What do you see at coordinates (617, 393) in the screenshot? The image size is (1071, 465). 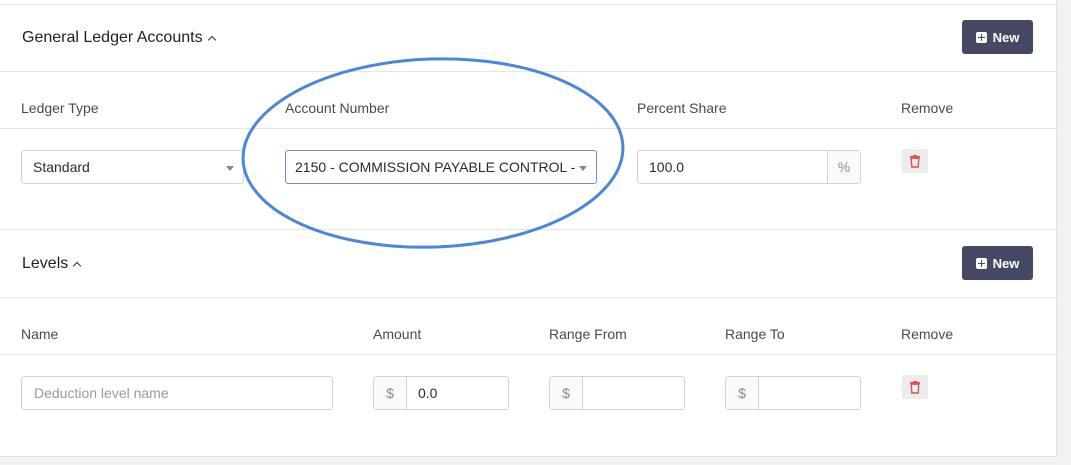 I see `range-from-input: $` at bounding box center [617, 393].